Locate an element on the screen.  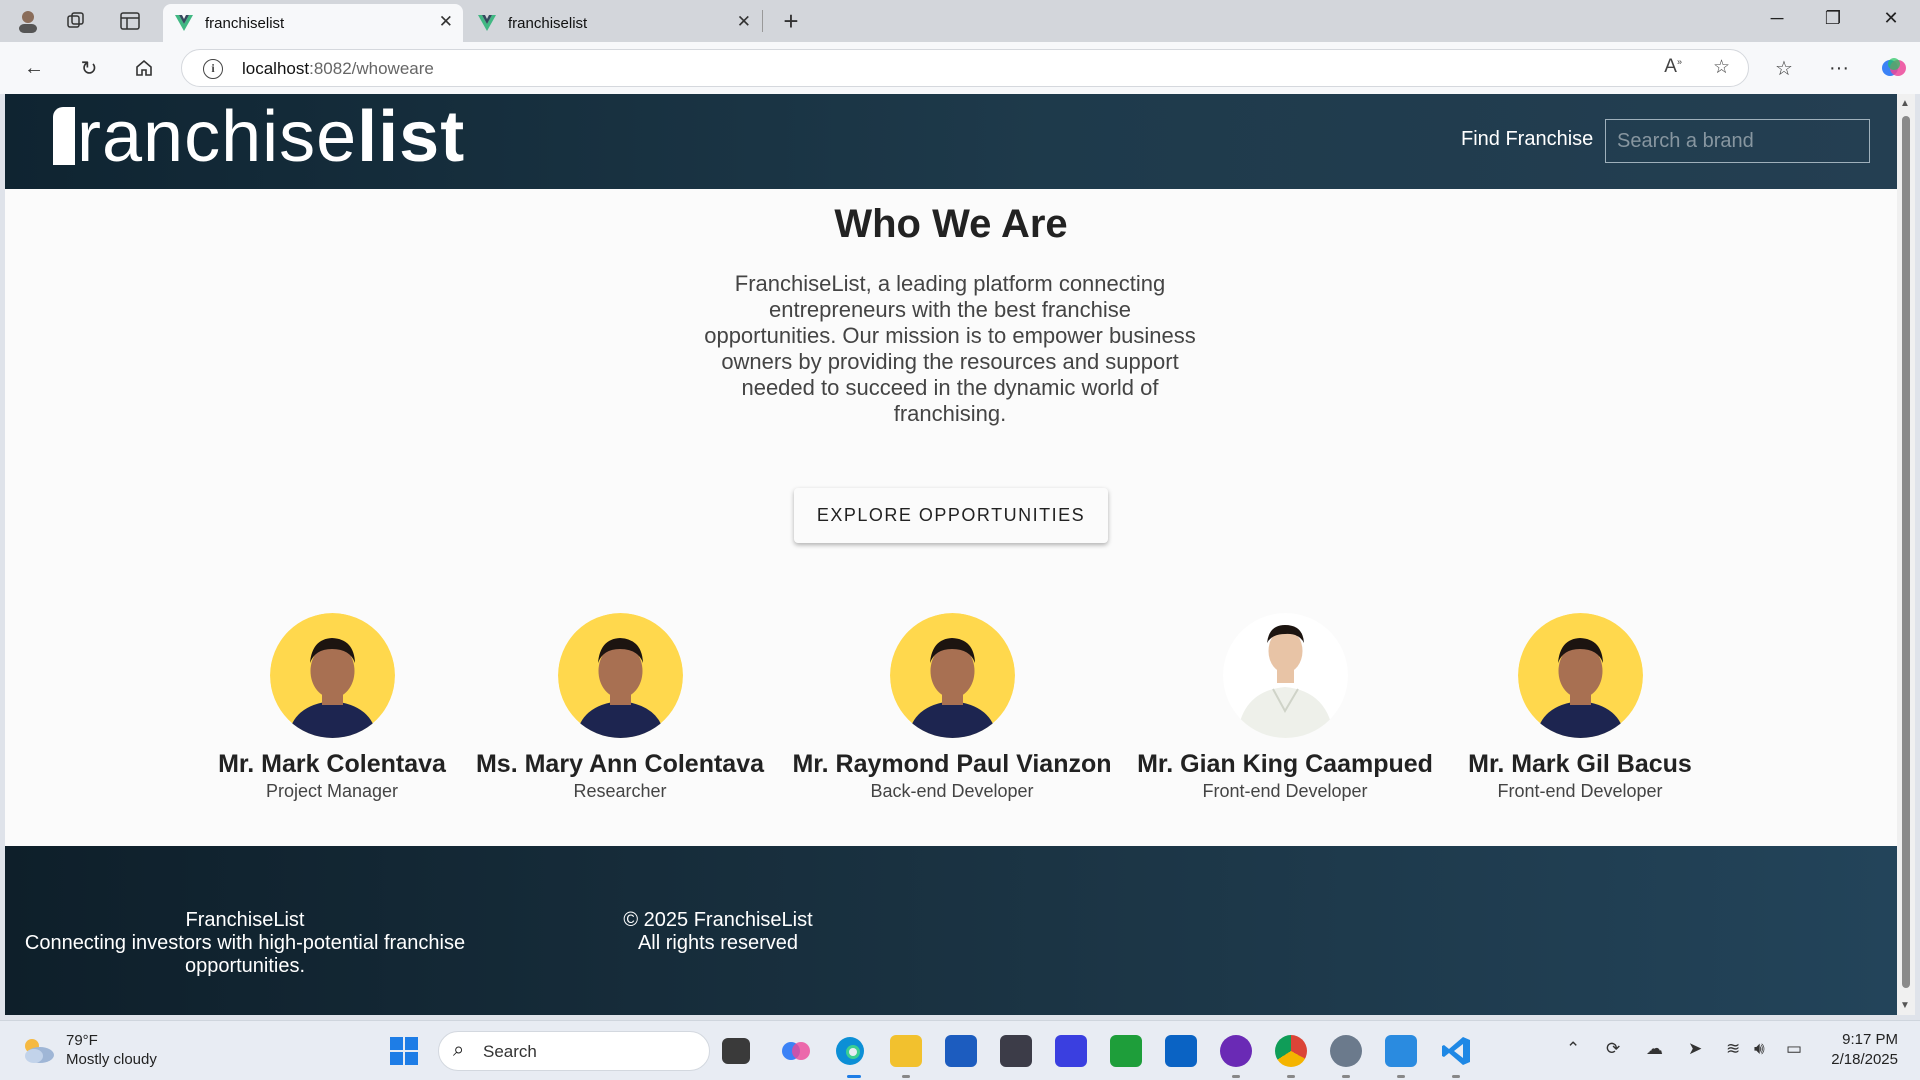
member-role: Project Manager is located at coordinates (332, 791).